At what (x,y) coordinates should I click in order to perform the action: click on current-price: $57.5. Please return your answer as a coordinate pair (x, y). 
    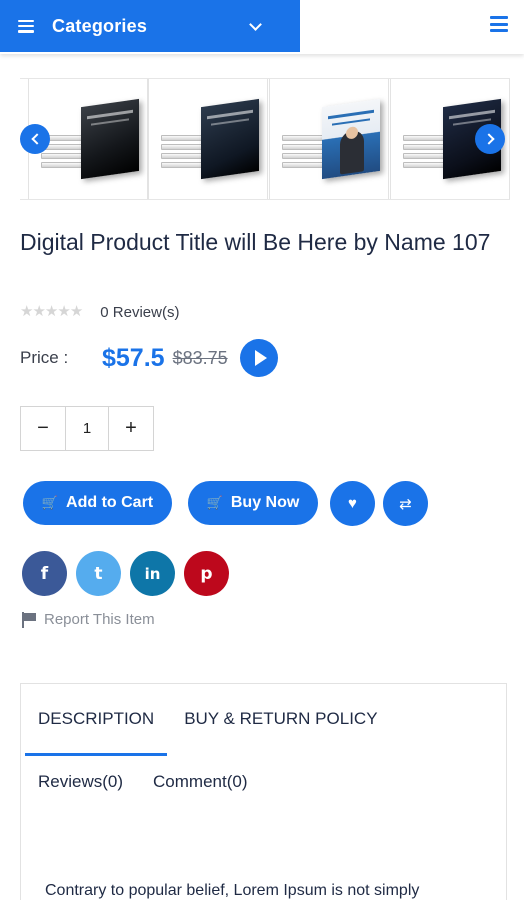
    Looking at the image, I should click on (133, 357).